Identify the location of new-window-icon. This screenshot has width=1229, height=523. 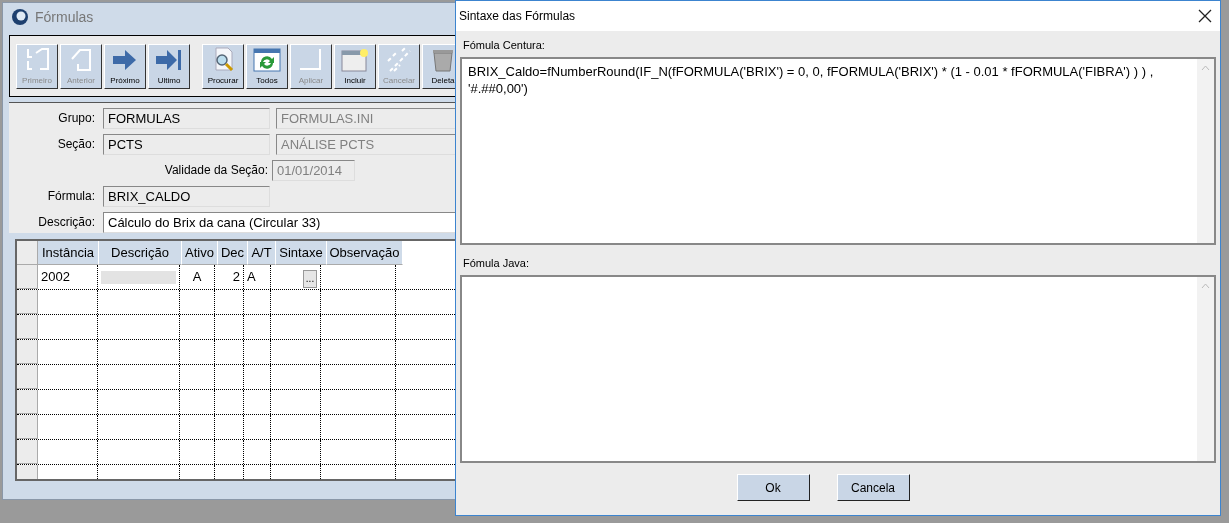
(355, 59).